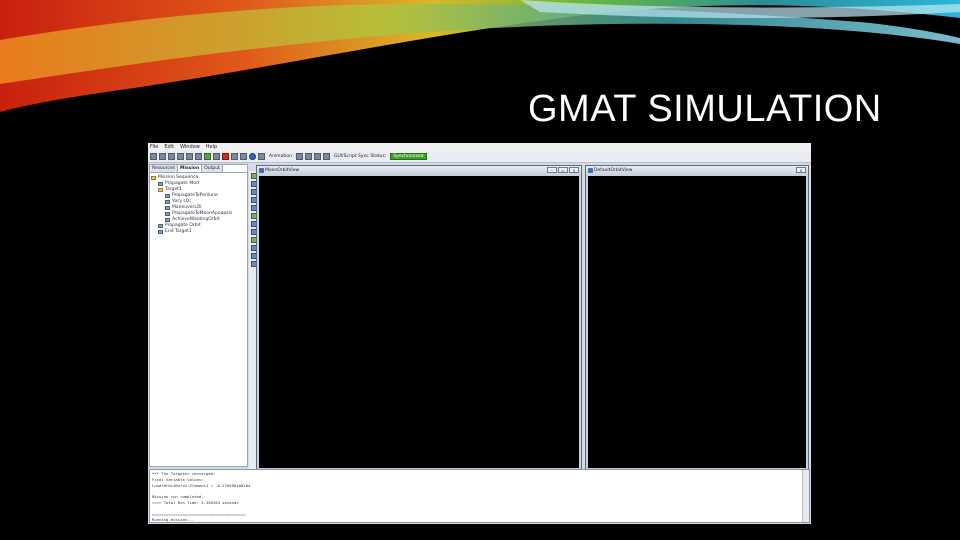 The image size is (960, 540). I want to click on run-icon, so click(207, 156).